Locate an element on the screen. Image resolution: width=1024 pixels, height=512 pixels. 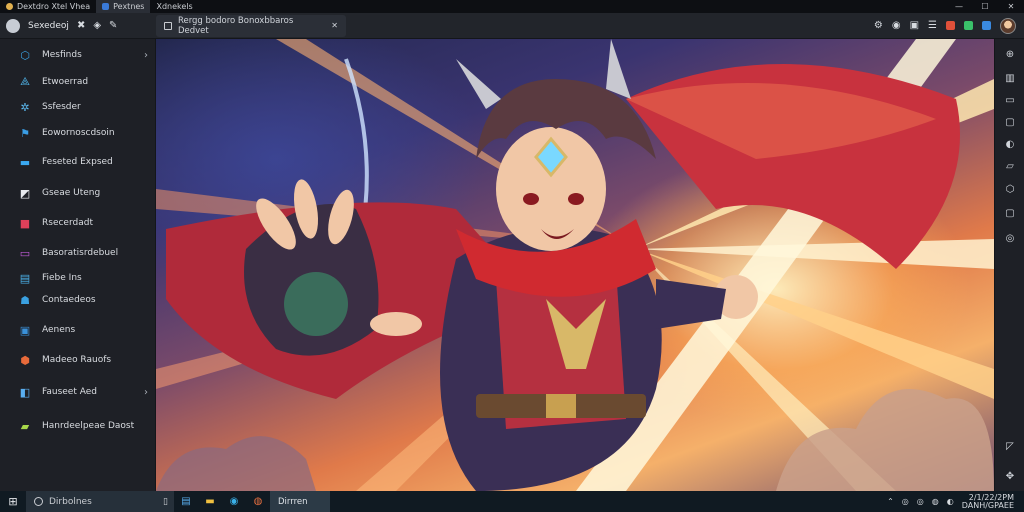
sidebar-item: ◧ Fauseet Aed › is located at coordinates (78, 392).